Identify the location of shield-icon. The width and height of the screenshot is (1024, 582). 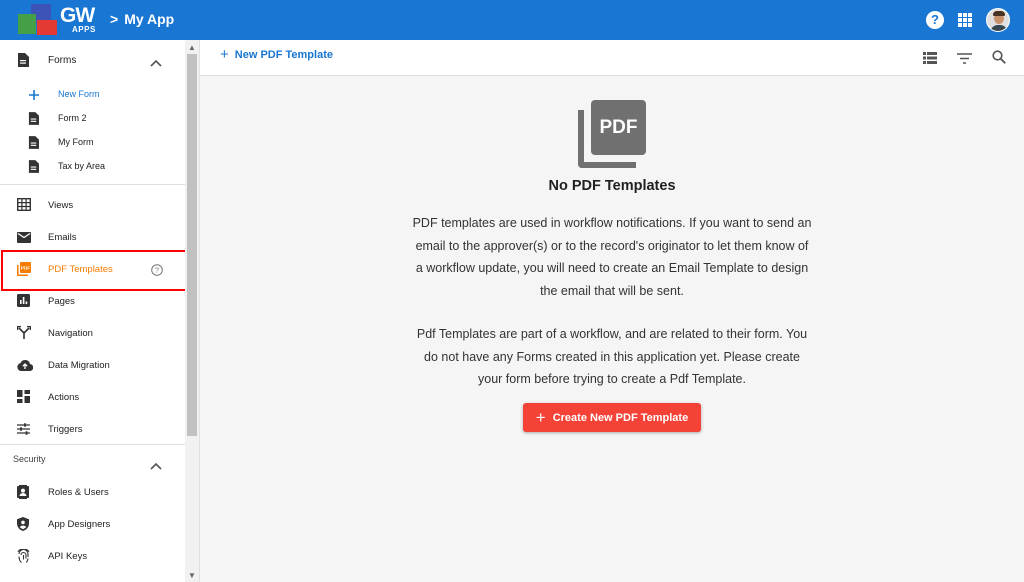
(23, 526).